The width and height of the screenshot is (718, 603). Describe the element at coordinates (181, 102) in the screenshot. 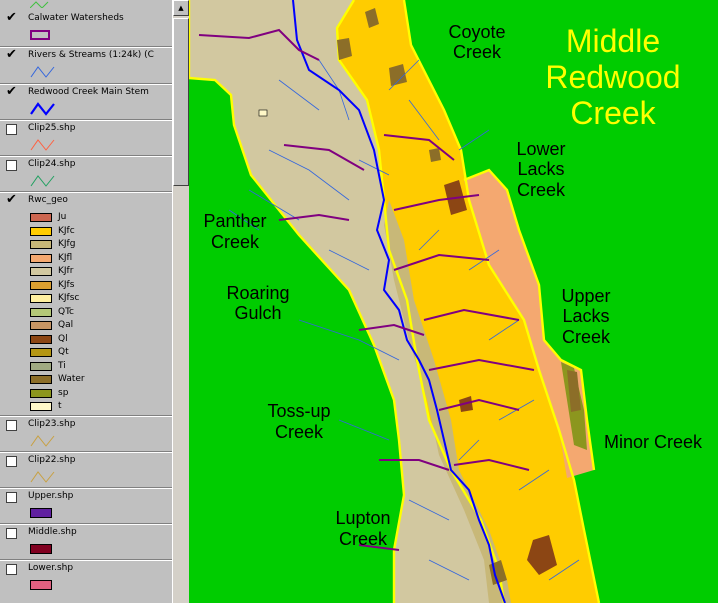

I see `scroll-thumb` at that location.